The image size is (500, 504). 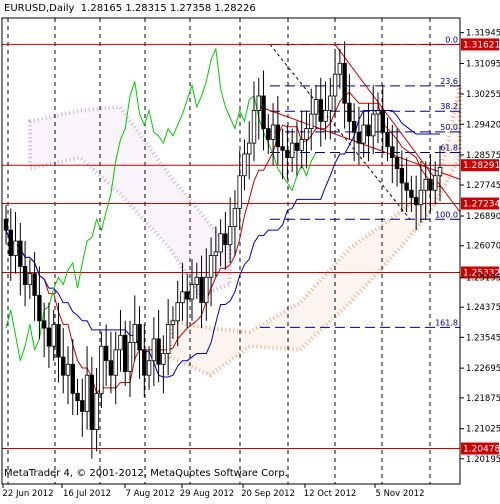 I want to click on x-tick-label: 16 Jul 2012, so click(x=87, y=494).